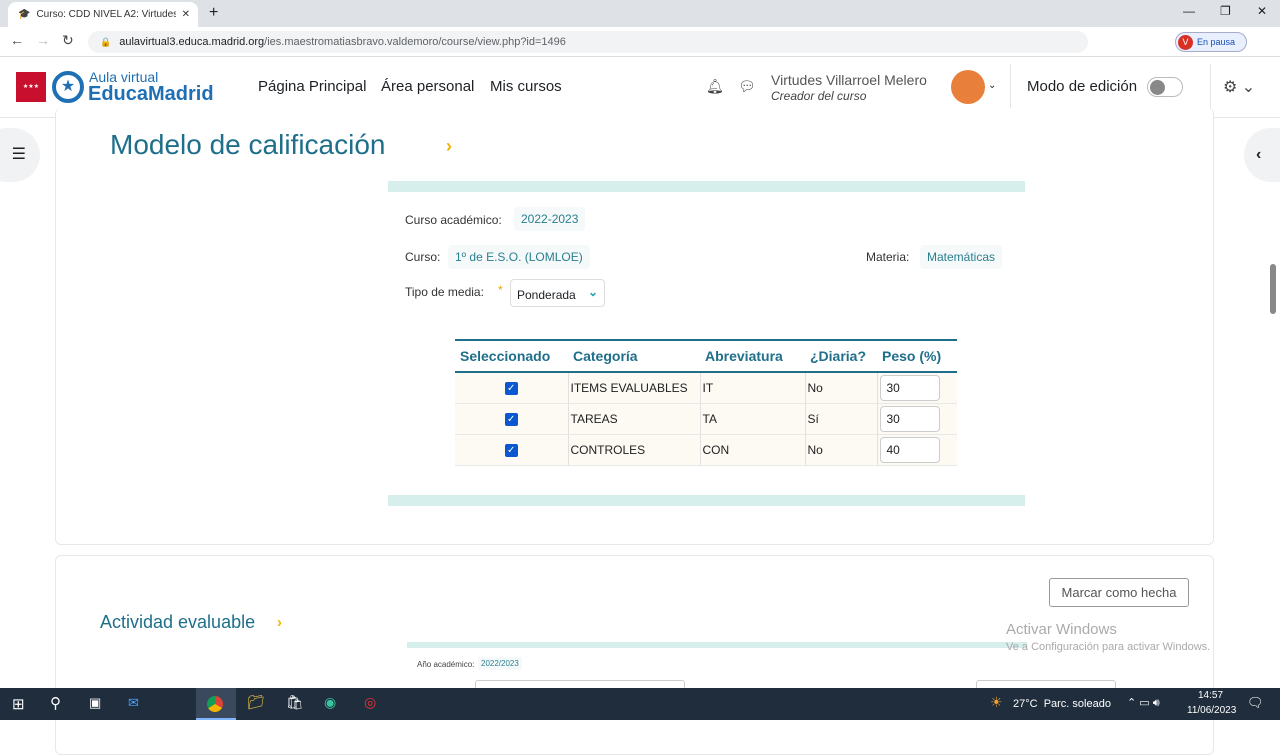  I want to click on madrid-flag-logo: ★★★, so click(31, 87).